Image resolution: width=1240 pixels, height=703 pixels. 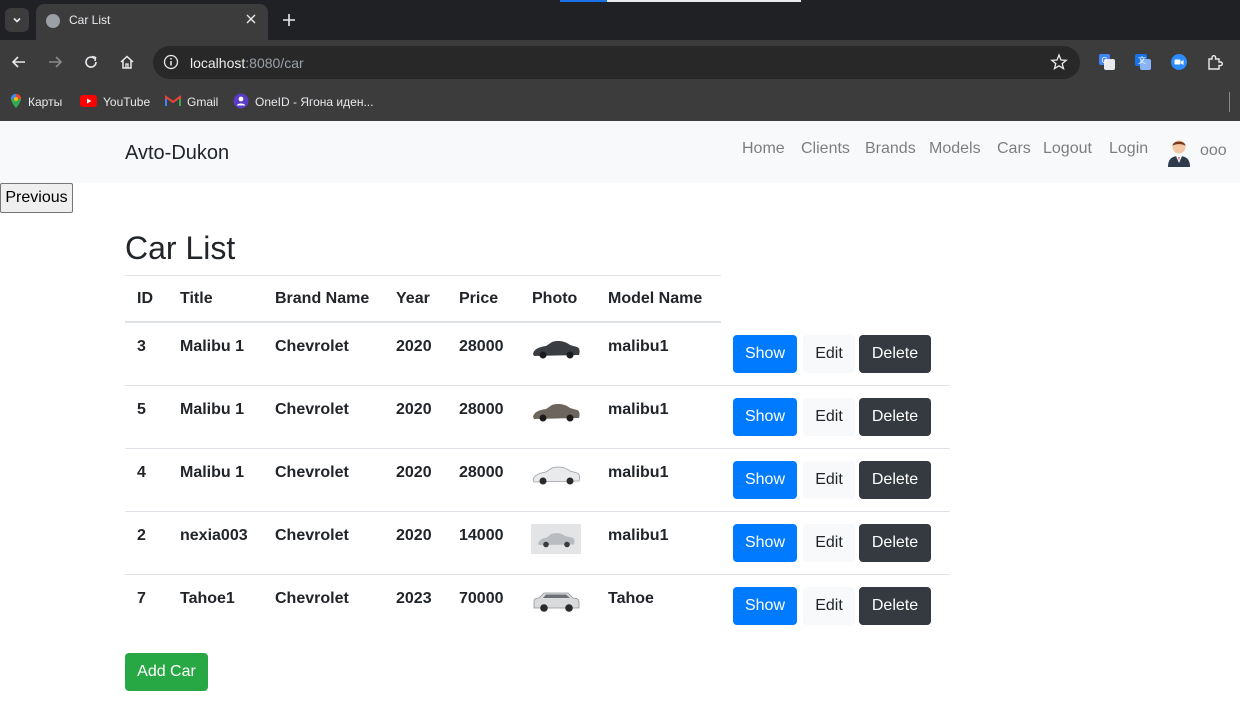 I want to click on gmail-icon, so click(x=173, y=102).